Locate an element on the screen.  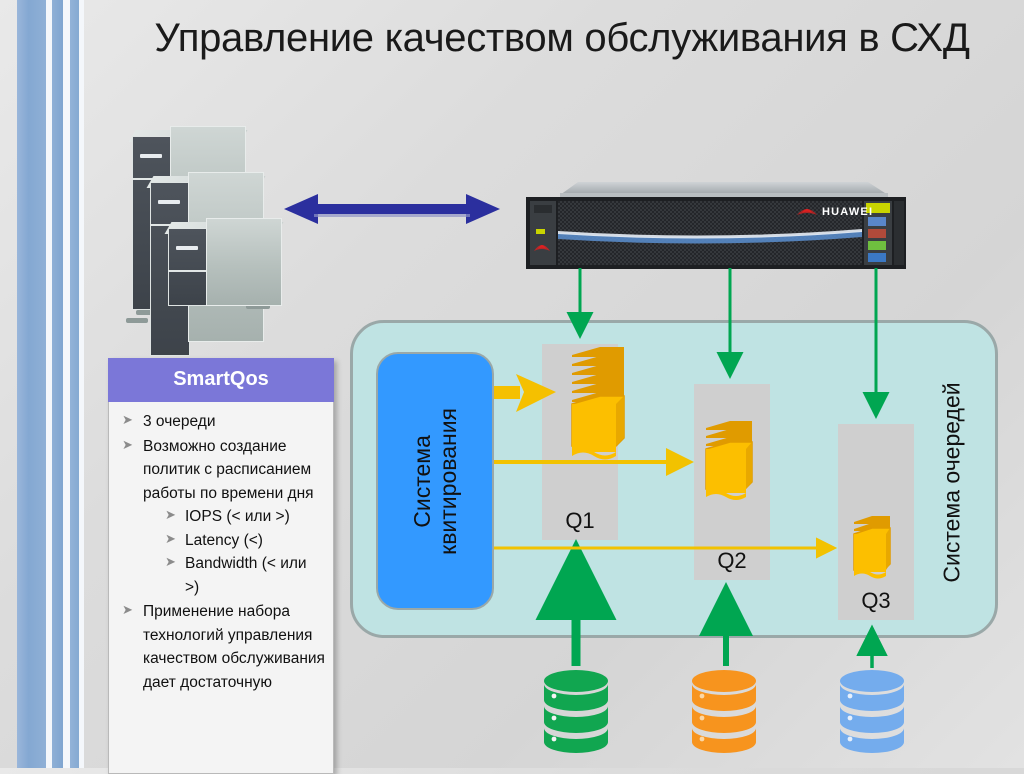
queue-box-q1: Q1 is located at coordinates (580, 442).